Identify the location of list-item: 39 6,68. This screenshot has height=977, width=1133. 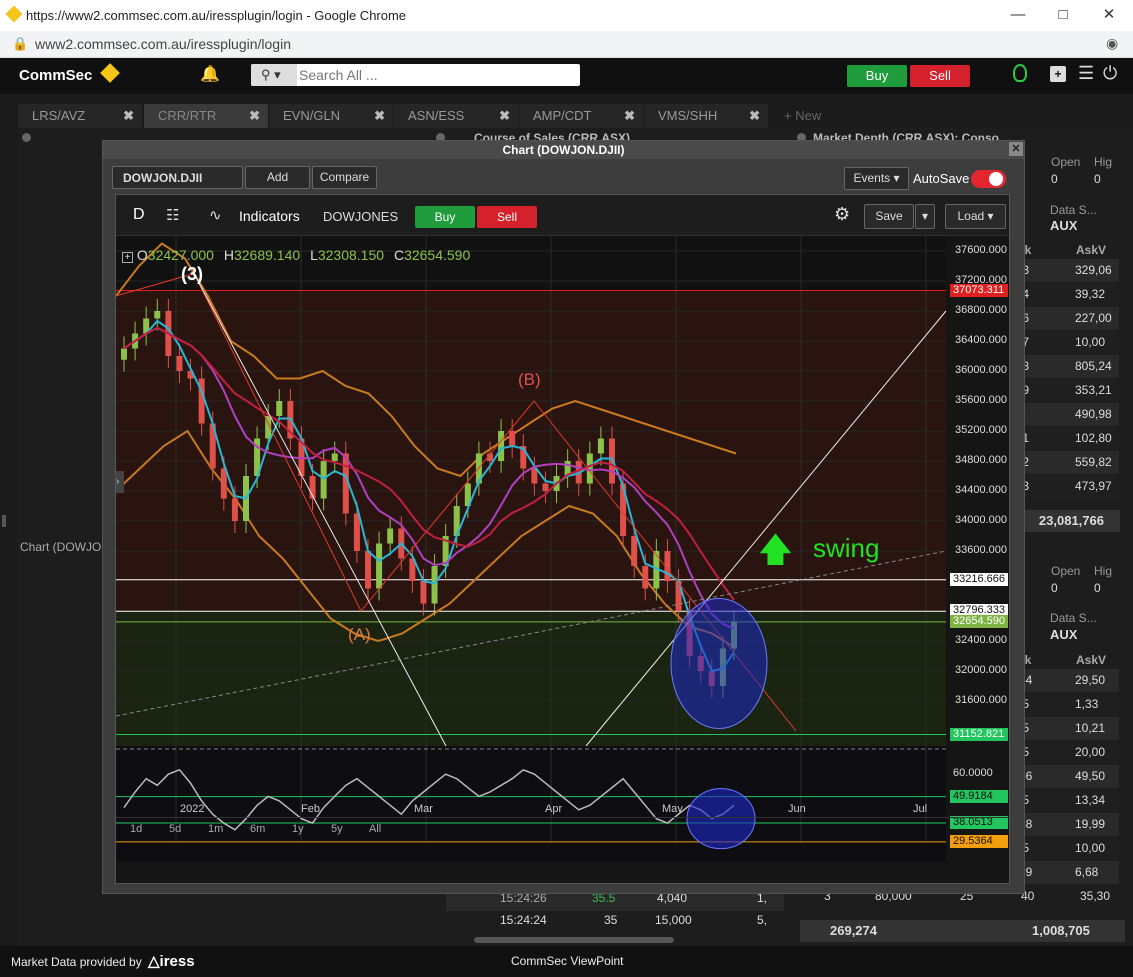
(1067, 872).